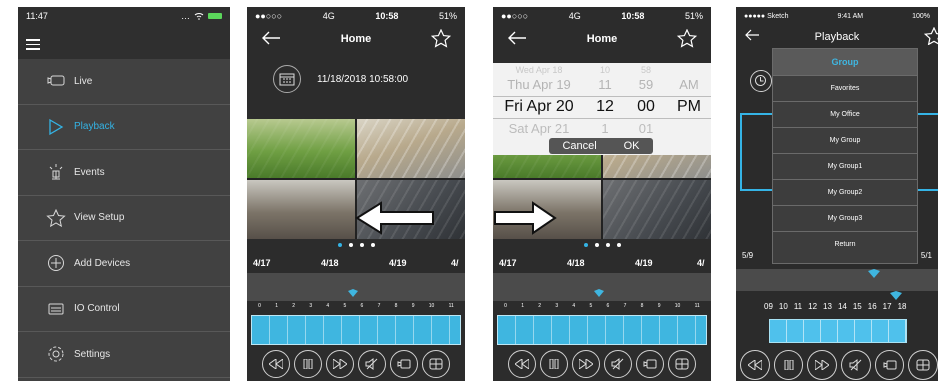  What do you see at coordinates (845, 192) in the screenshot?
I see `dropdown-item-my-group2: My Group2` at bounding box center [845, 192].